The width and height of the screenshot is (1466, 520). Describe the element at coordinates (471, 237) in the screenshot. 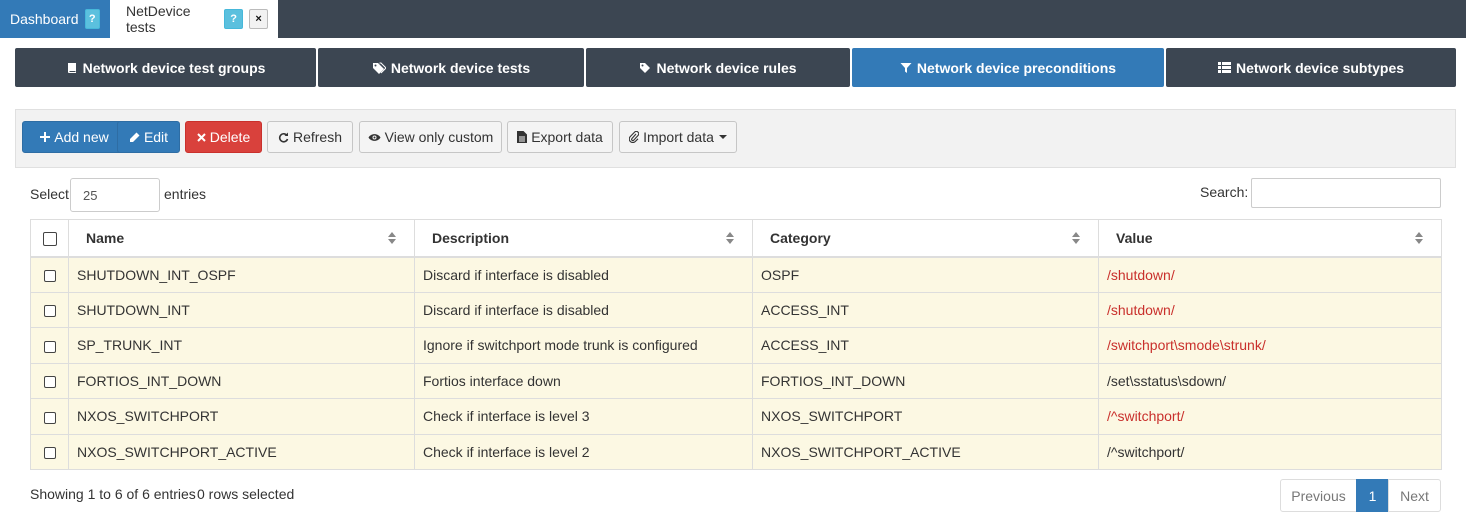

I see `column-label: Description` at that location.